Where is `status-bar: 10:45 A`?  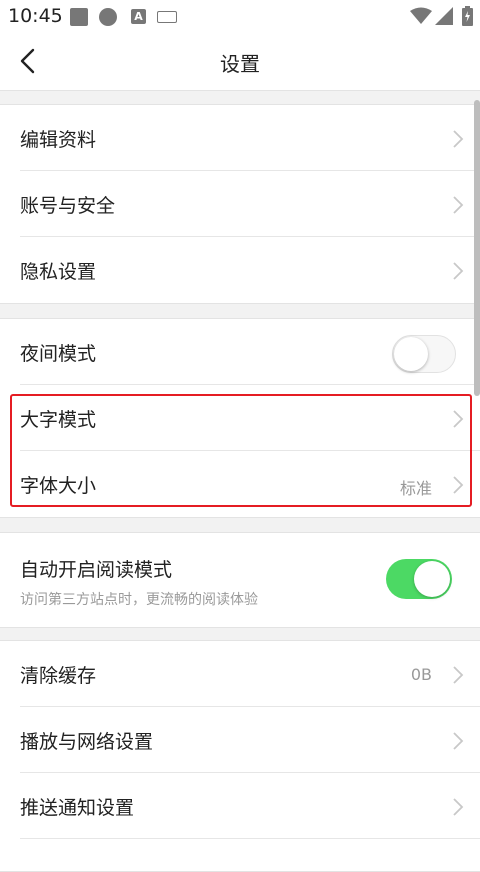
status-bar: 10:45 A is located at coordinates (240, 17).